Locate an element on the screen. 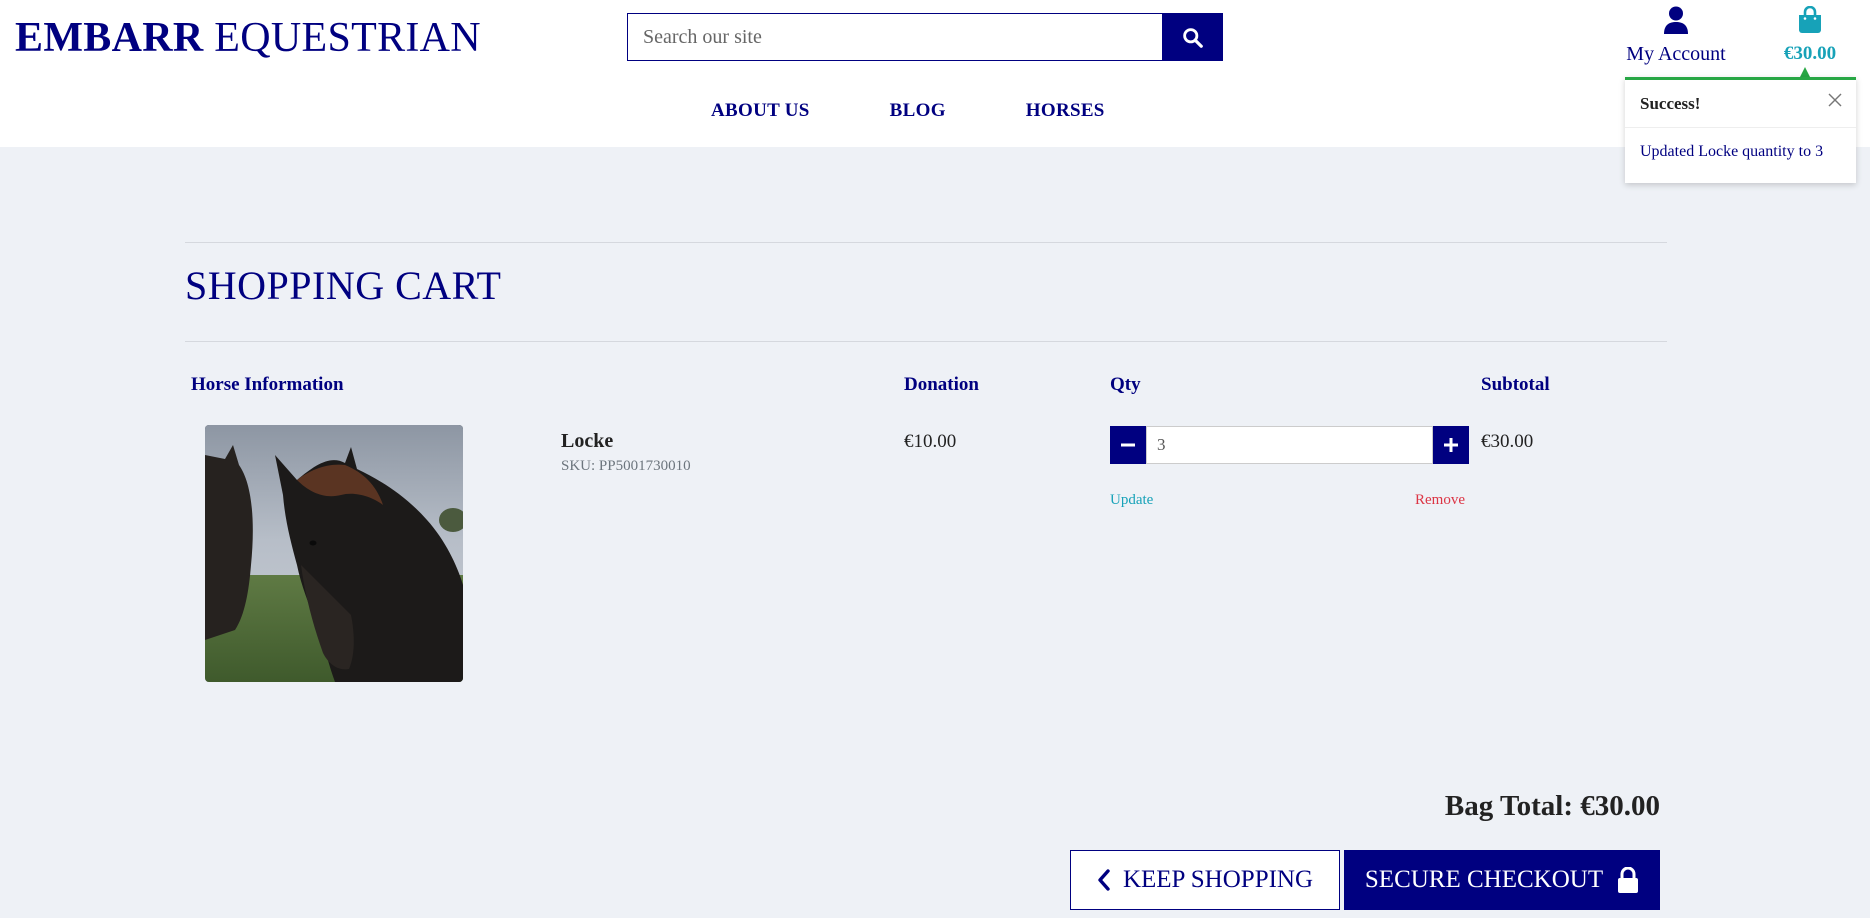 This screenshot has height=918, width=1870. quantity-input is located at coordinates (1289, 445).